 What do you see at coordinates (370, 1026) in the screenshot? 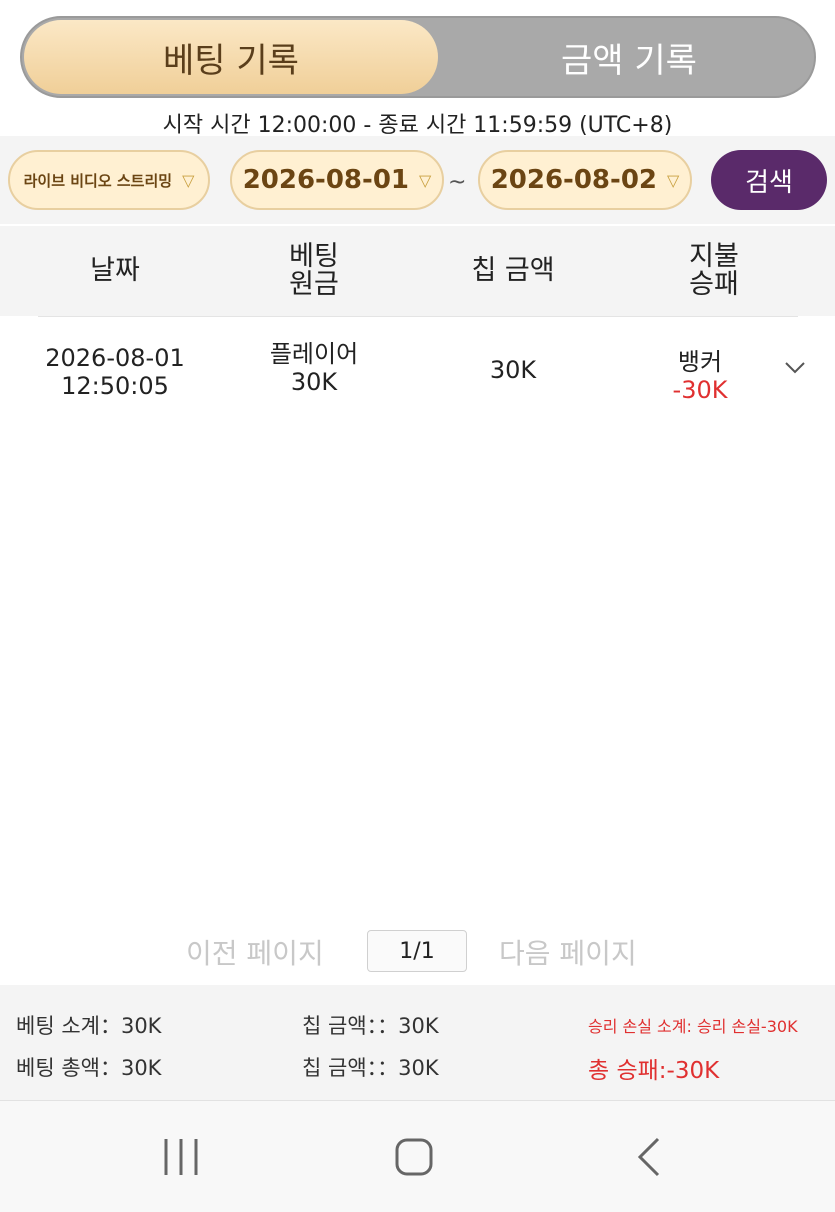
I see `chip-subtotal: 칩 금액：：30K` at bounding box center [370, 1026].